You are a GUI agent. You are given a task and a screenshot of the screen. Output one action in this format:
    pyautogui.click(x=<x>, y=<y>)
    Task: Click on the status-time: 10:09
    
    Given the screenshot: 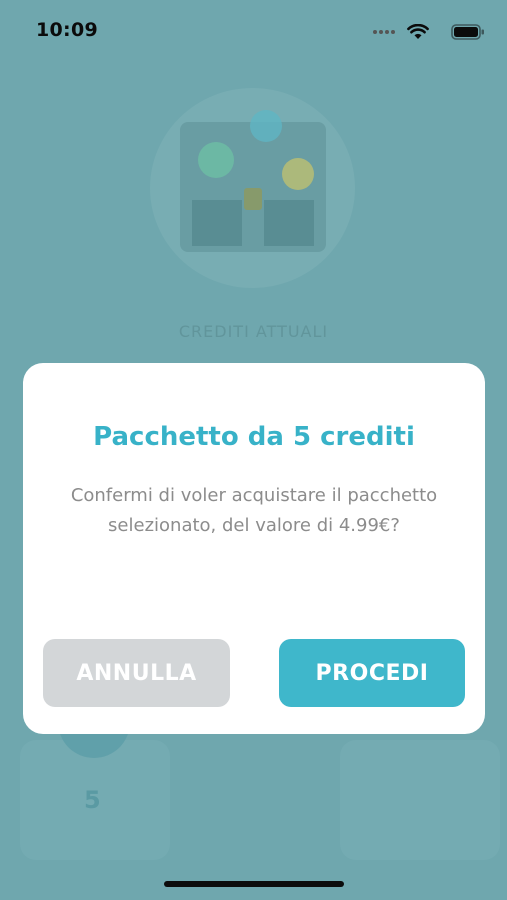 What is the action you would take?
    pyautogui.click(x=67, y=30)
    